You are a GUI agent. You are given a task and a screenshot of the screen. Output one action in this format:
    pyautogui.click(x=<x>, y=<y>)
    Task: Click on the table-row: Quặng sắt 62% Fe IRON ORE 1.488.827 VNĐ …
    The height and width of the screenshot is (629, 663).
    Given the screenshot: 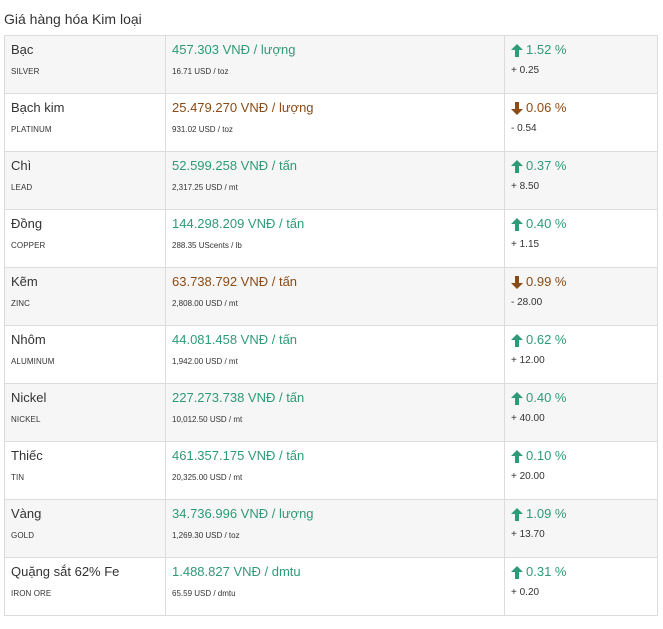 What is the action you would take?
    pyautogui.click(x=331, y=586)
    